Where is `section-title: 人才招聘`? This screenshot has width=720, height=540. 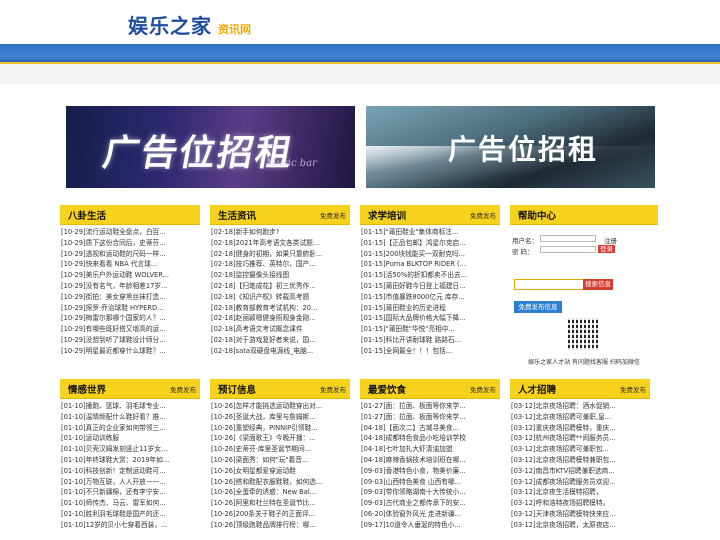 section-title: 人才招聘 is located at coordinates (537, 389).